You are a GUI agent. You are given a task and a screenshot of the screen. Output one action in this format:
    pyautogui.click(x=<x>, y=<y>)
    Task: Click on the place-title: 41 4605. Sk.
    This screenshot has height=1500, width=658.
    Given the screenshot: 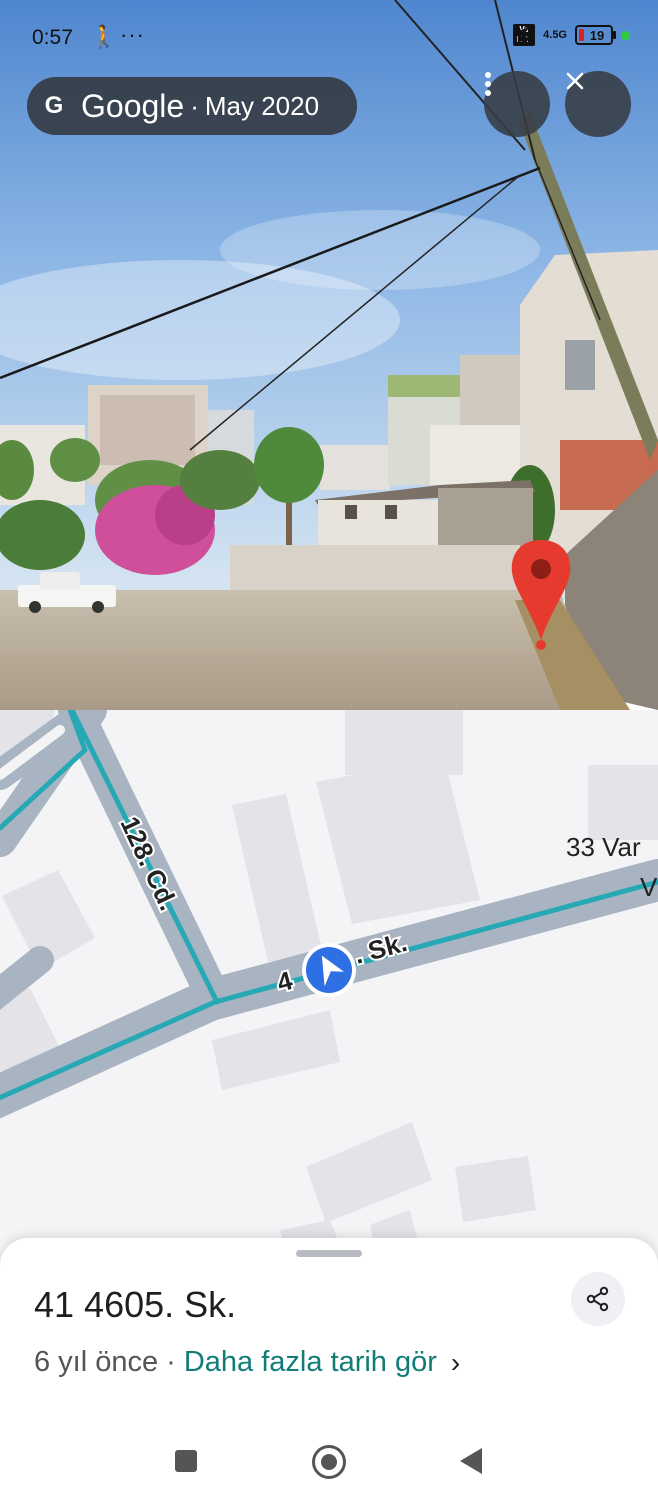 What is the action you would take?
    pyautogui.click(x=135, y=1304)
    